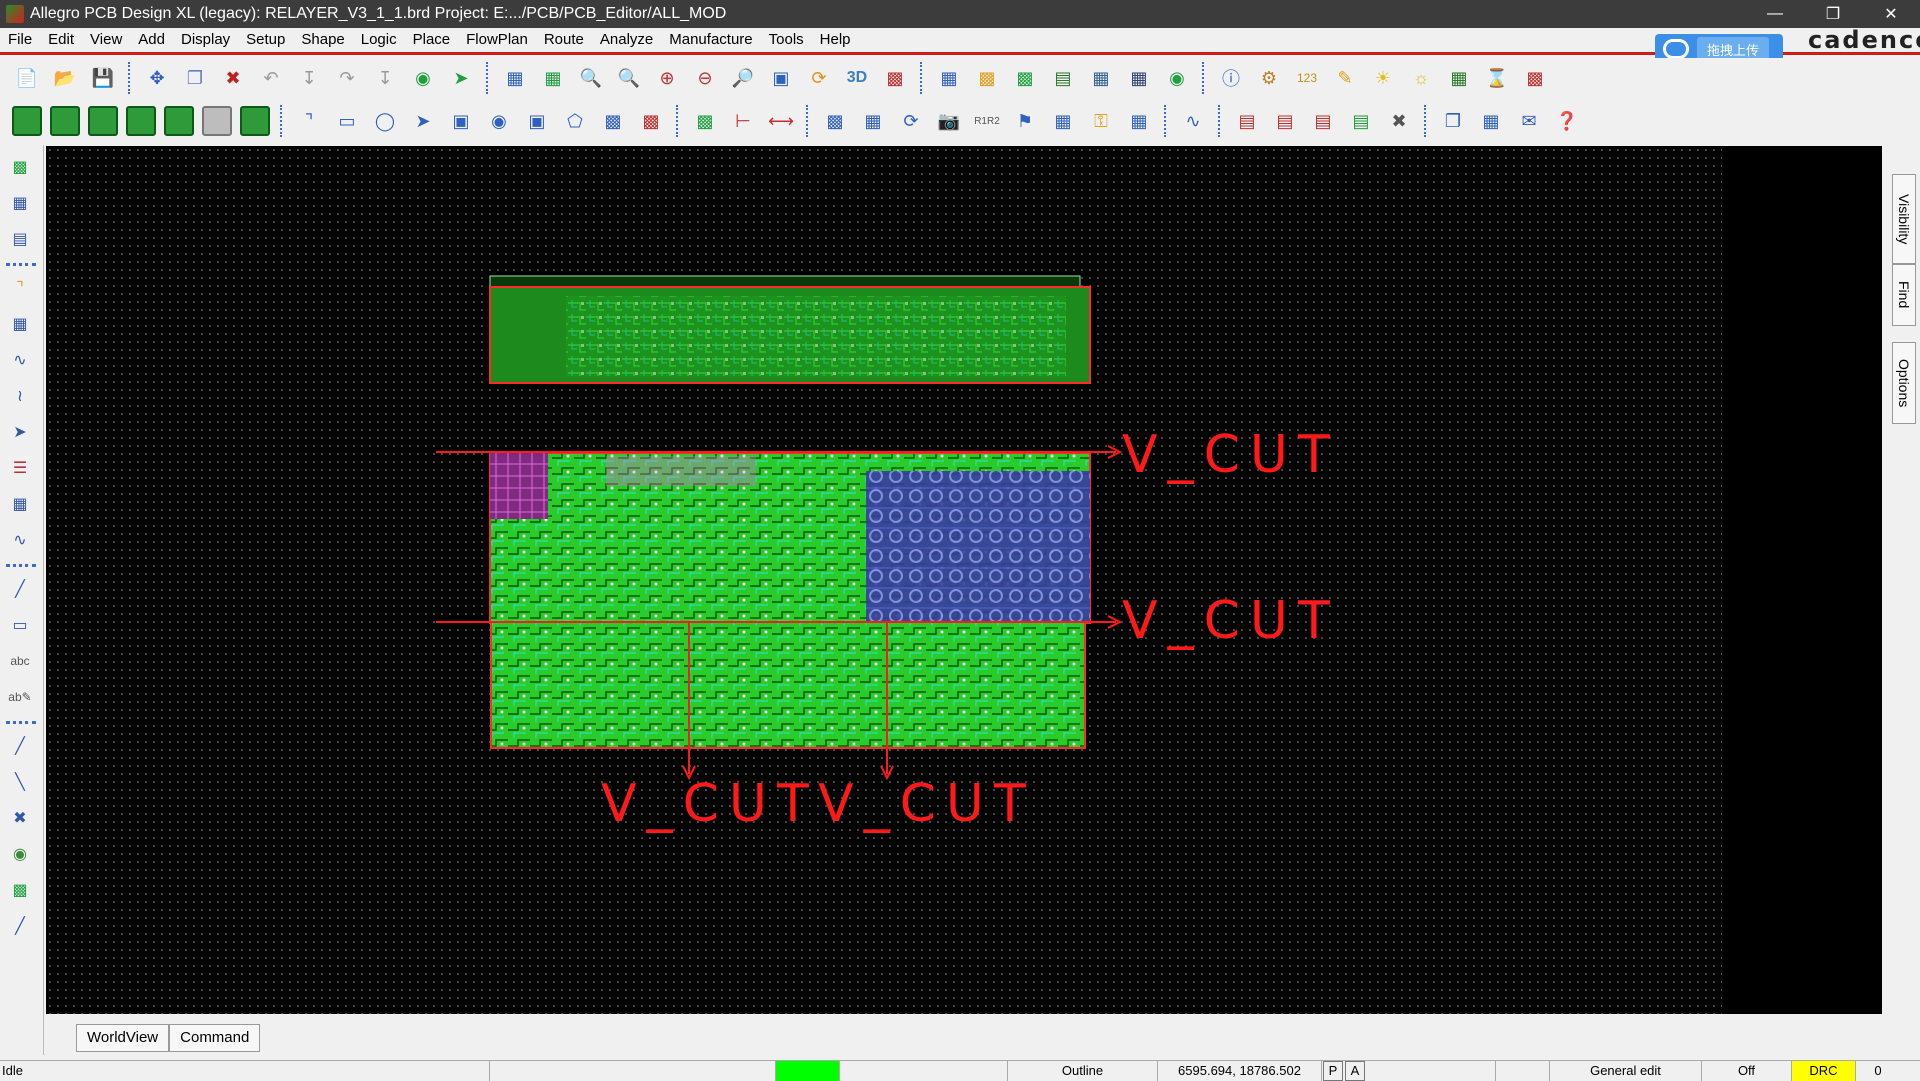 This screenshot has height=1081, width=1920. I want to click on status-a-toggle: A, so click(1355, 1070).